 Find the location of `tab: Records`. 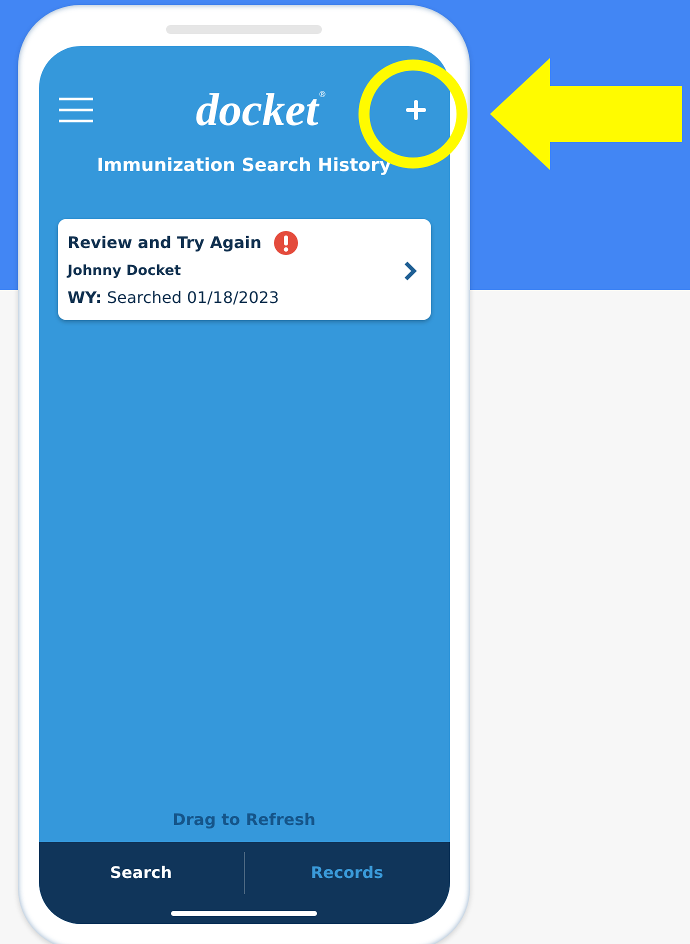

tab: Records is located at coordinates (347, 873).